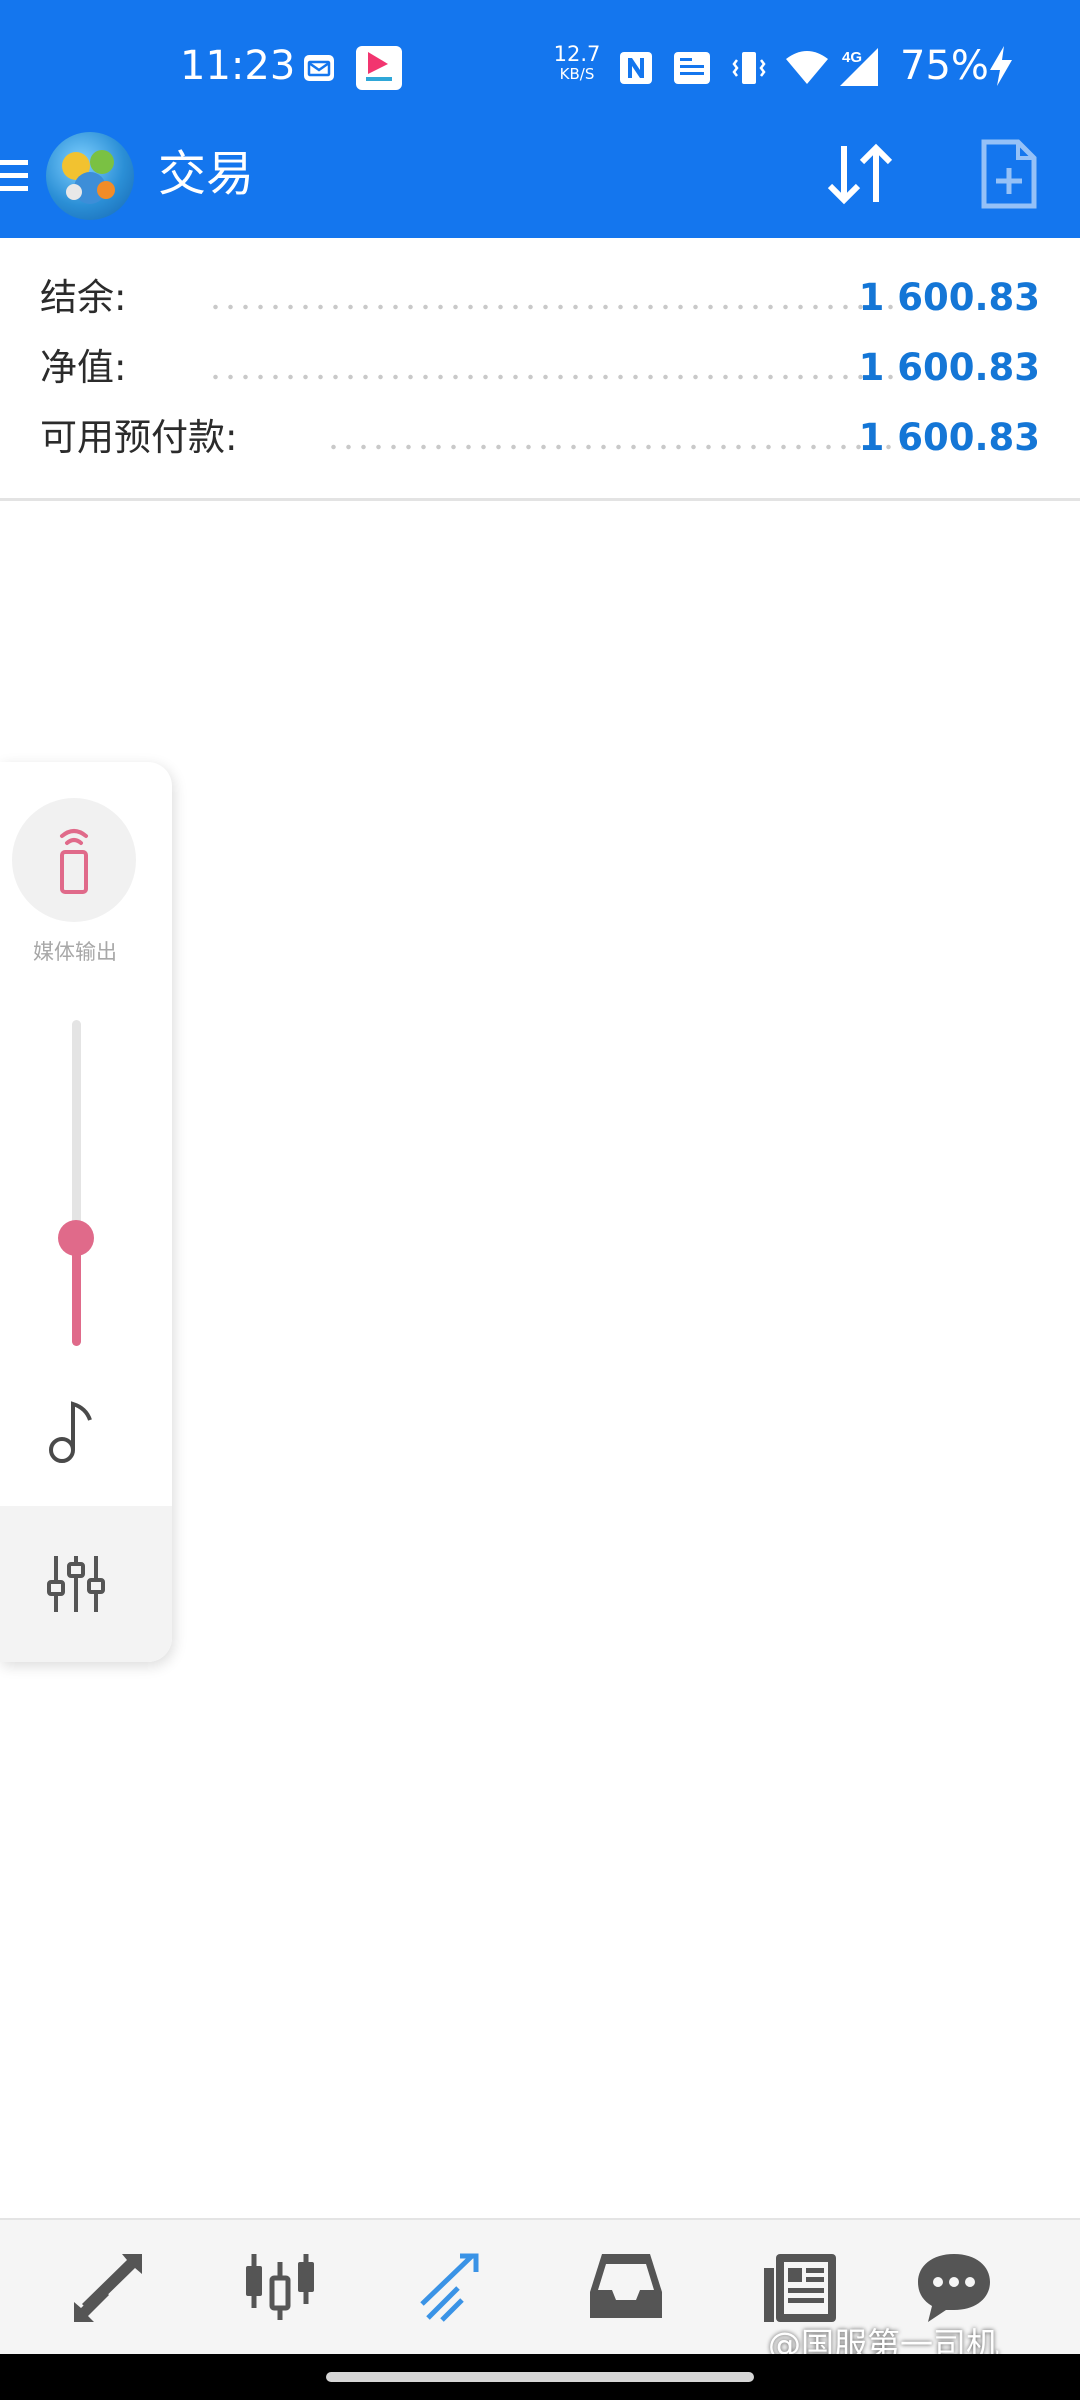 Image resolution: width=1080 pixels, height=2400 pixels. What do you see at coordinates (949, 367) in the screenshot?
I see `equity-value: 1 600.83` at bounding box center [949, 367].